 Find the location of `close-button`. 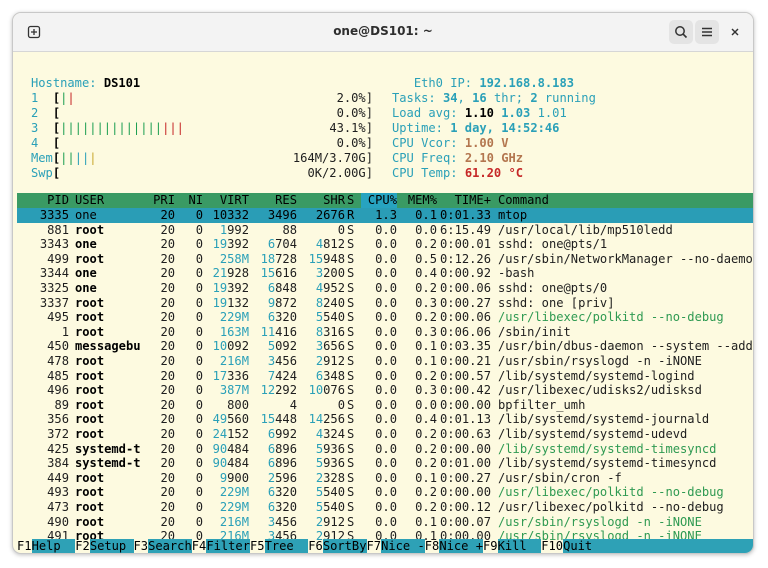

close-button is located at coordinates (735, 32).